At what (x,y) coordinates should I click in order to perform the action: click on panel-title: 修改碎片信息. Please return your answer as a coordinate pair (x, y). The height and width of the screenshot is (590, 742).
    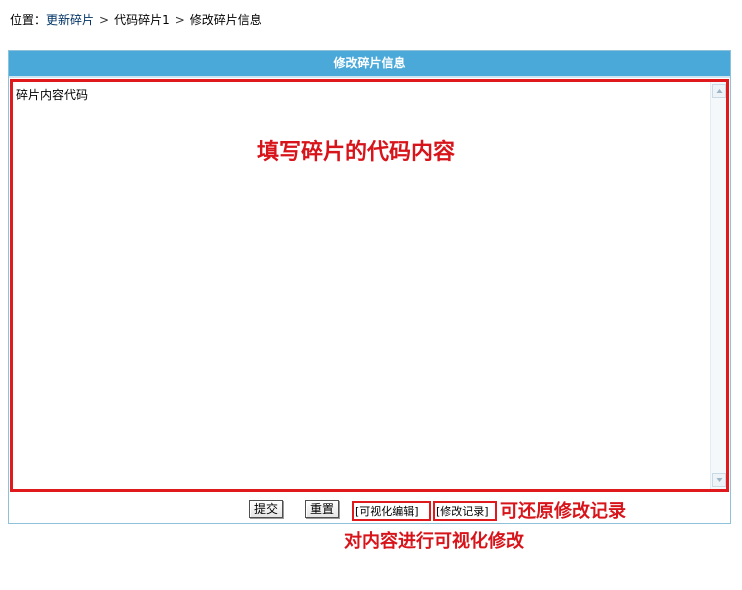
    Looking at the image, I should click on (369, 64).